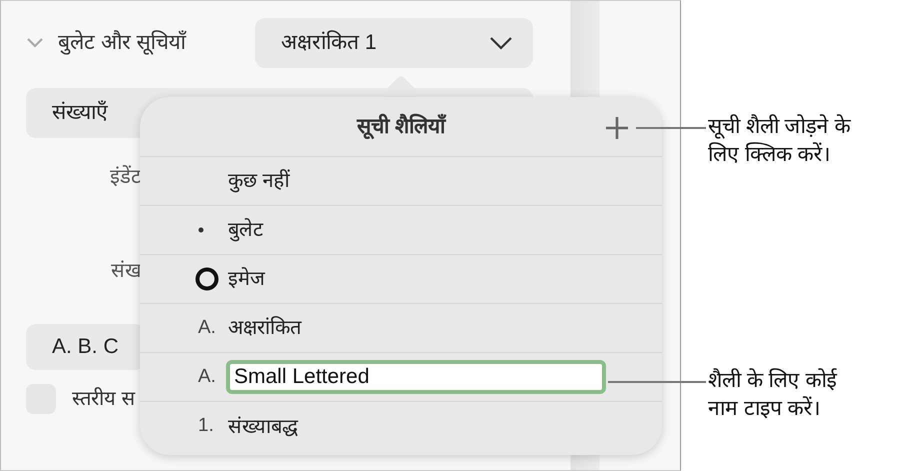 Image resolution: width=907 pixels, height=471 pixels. What do you see at coordinates (201, 230) in the screenshot?
I see `bullet-icon` at bounding box center [201, 230].